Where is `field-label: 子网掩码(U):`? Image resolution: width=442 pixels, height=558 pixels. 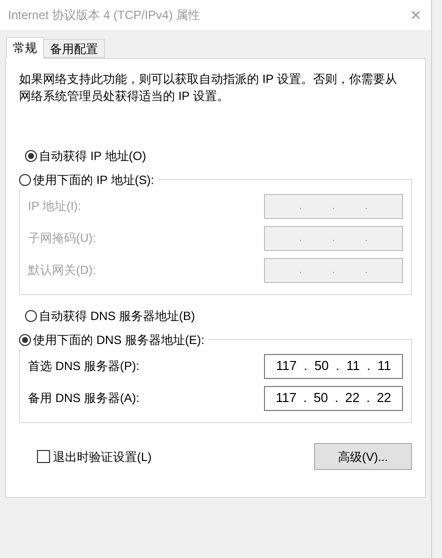
field-label: 子网掩码(U): is located at coordinates (62, 238).